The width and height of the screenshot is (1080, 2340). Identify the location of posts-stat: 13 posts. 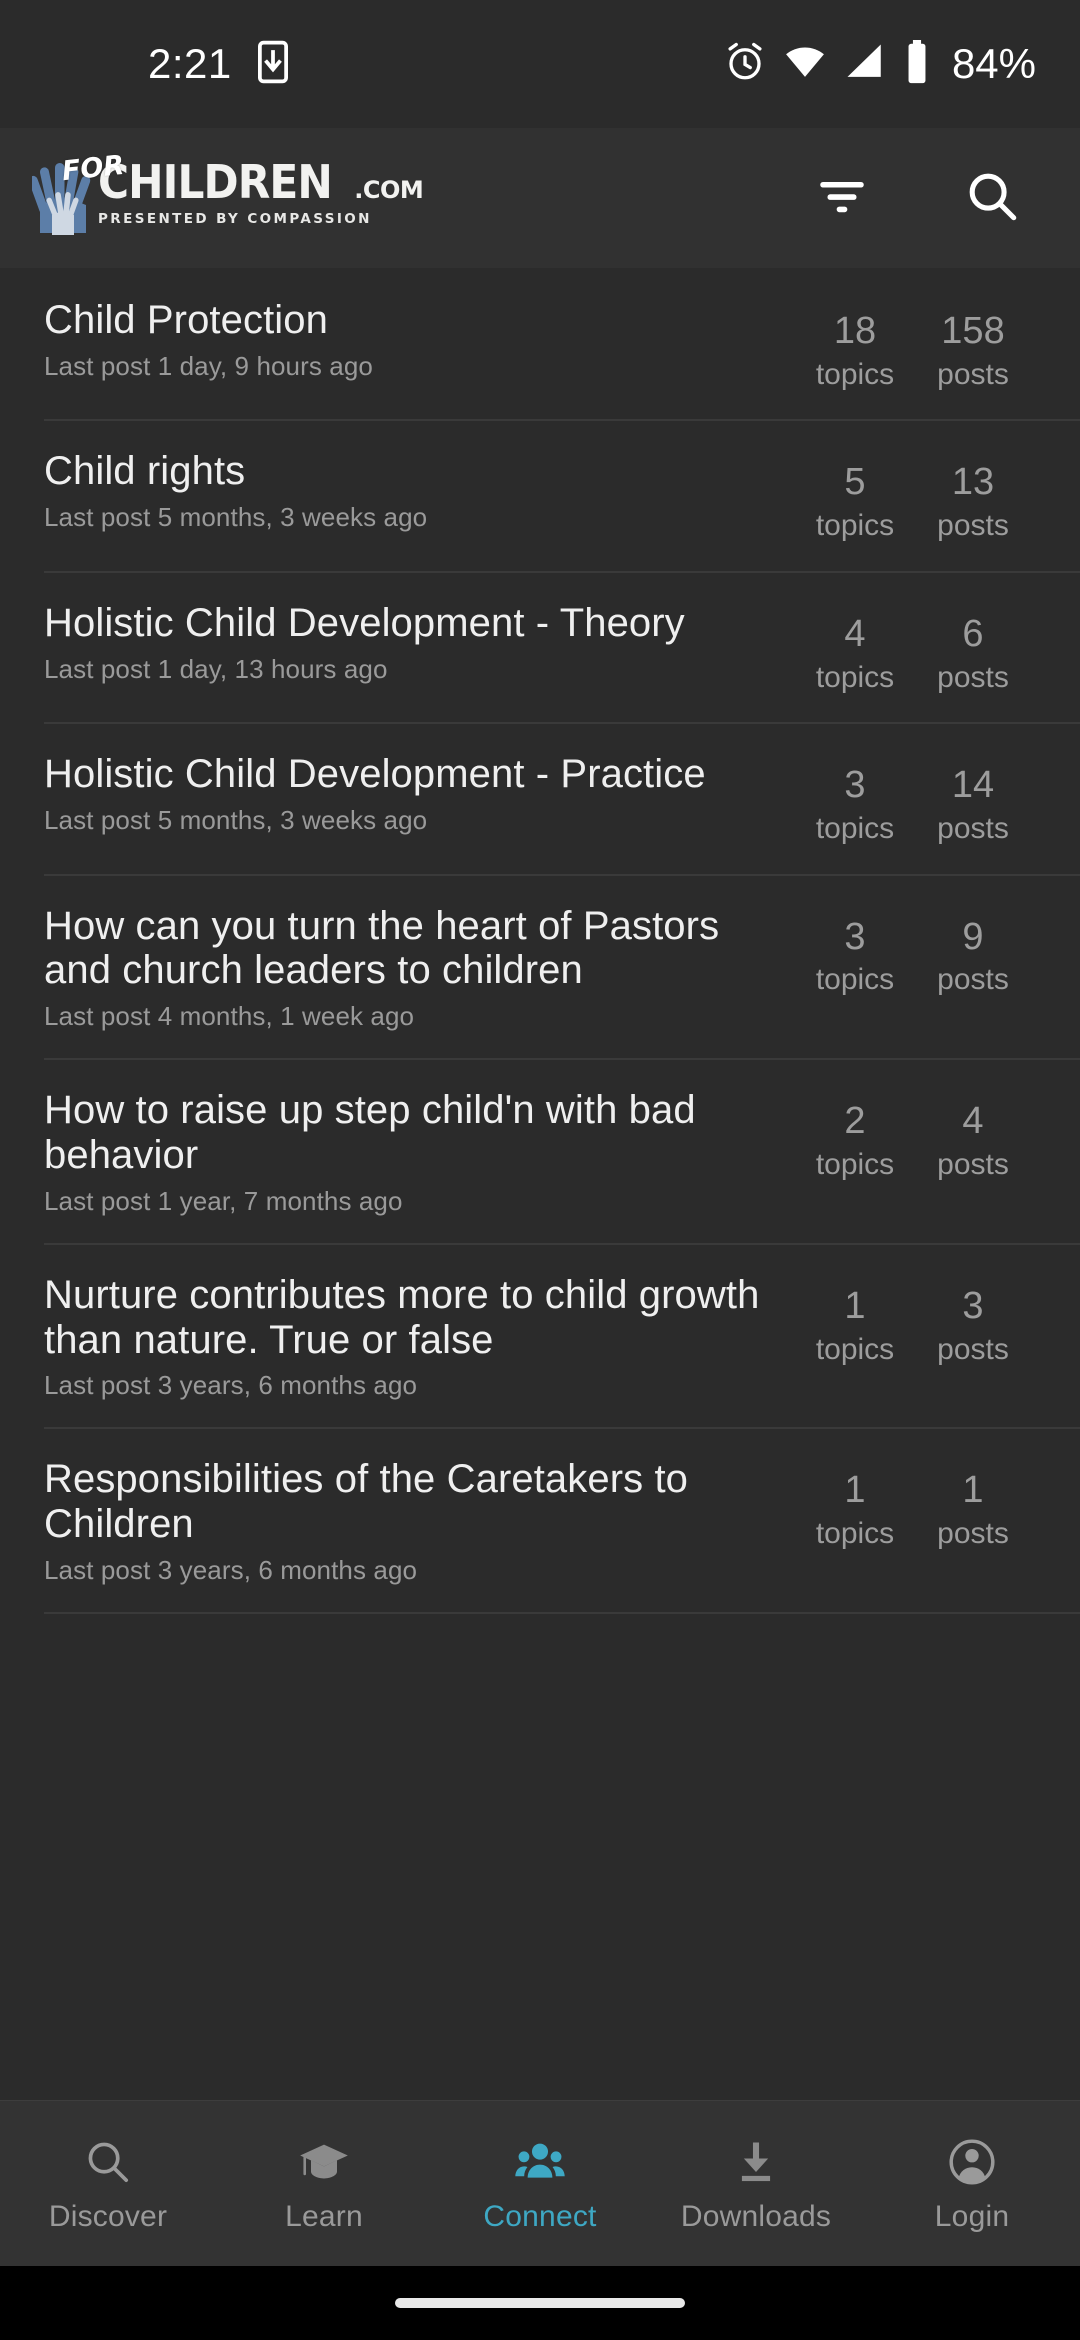
(973, 502).